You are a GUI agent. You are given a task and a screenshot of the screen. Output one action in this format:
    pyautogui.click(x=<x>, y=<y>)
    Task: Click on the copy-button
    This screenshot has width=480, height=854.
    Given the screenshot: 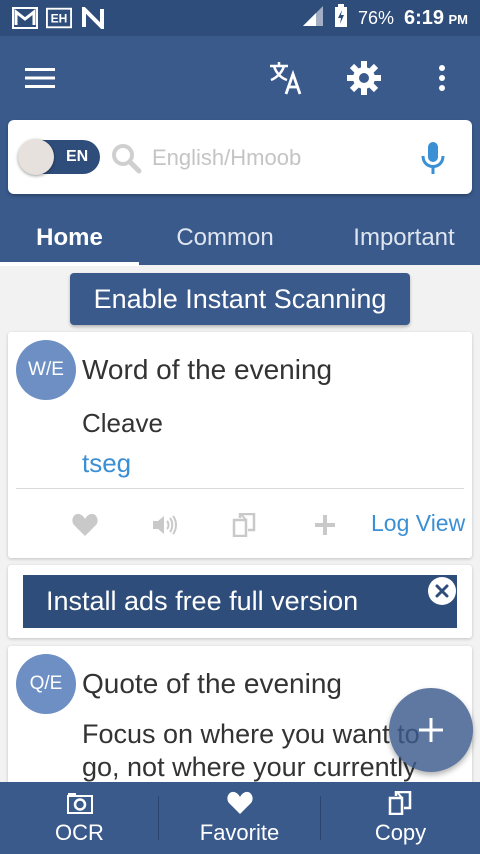 What is the action you would take?
    pyautogui.click(x=245, y=525)
    